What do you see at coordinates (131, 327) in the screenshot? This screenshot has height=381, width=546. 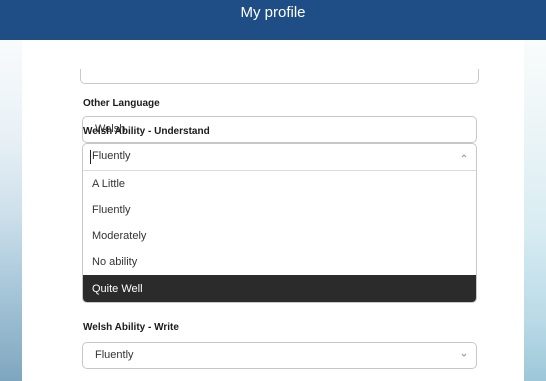 I see `write-label: Welsh Ability - Write` at bounding box center [131, 327].